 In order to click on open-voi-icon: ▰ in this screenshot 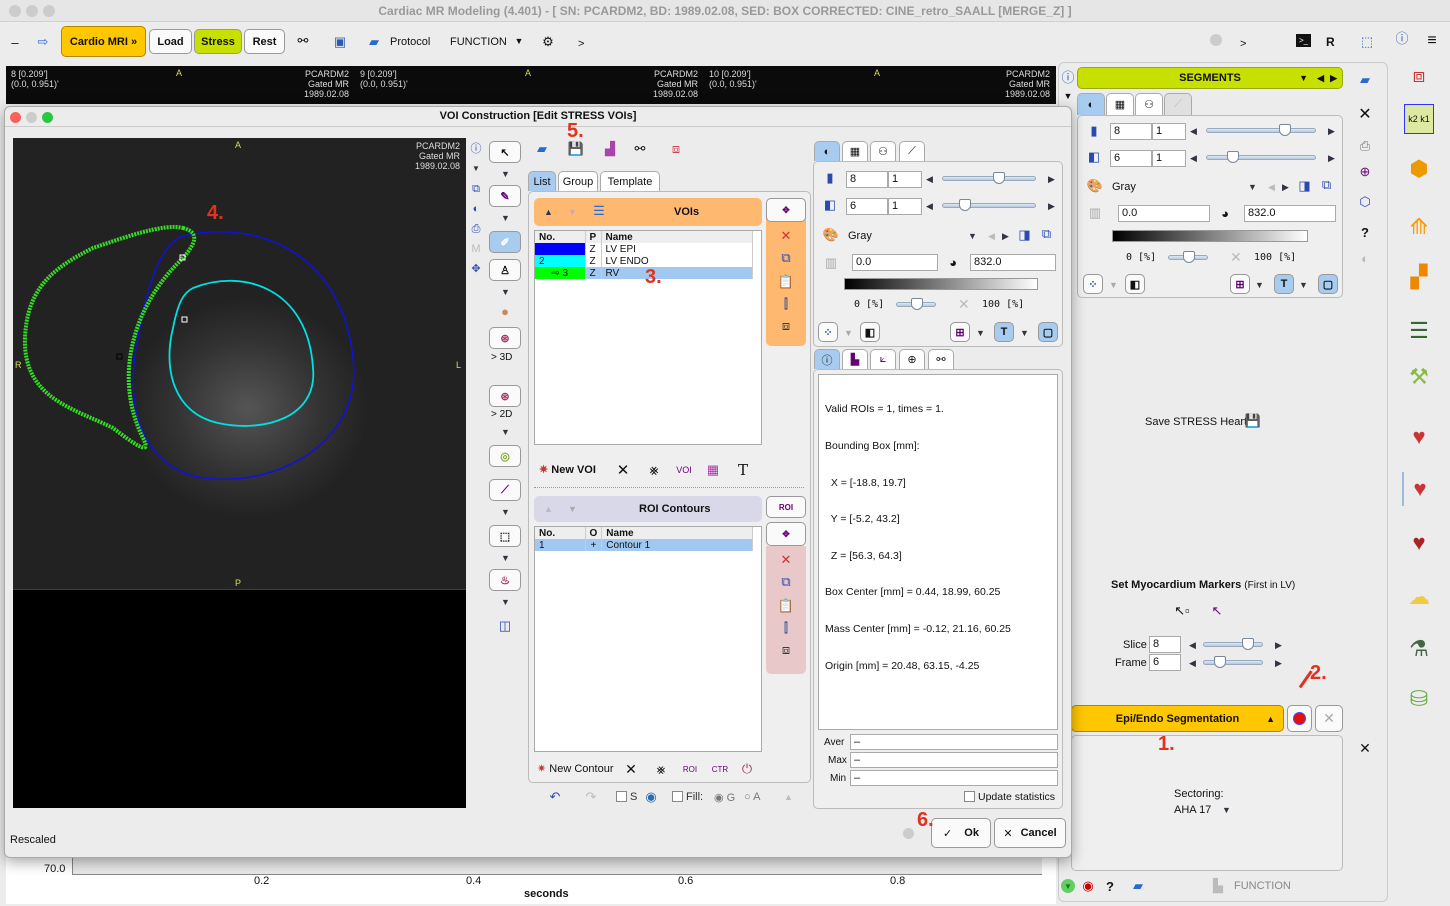, I will do `click(542, 149)`.